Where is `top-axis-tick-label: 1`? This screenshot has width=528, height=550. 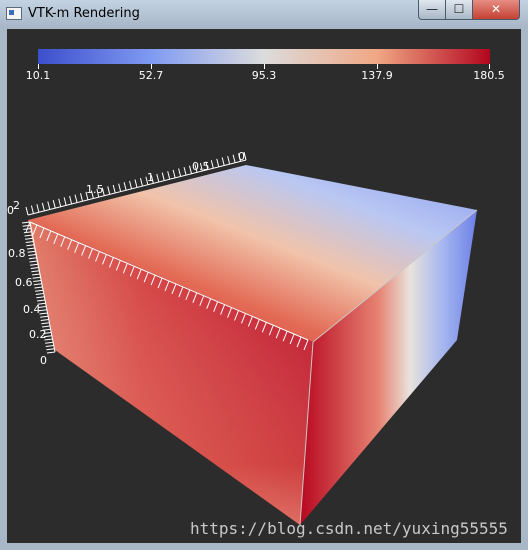 top-axis-tick-label: 1 is located at coordinates (150, 177).